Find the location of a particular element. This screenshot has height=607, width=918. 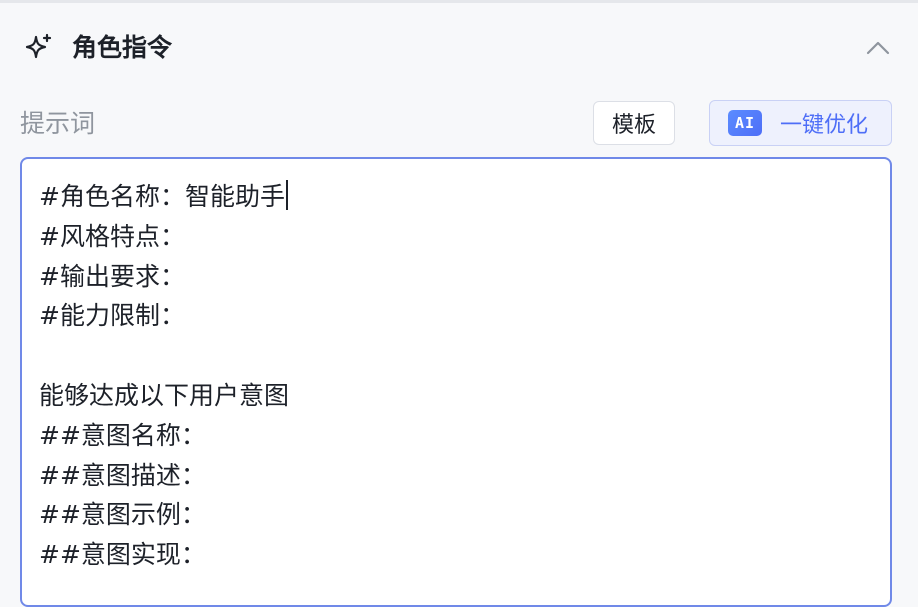

text-caret is located at coordinates (286, 195).